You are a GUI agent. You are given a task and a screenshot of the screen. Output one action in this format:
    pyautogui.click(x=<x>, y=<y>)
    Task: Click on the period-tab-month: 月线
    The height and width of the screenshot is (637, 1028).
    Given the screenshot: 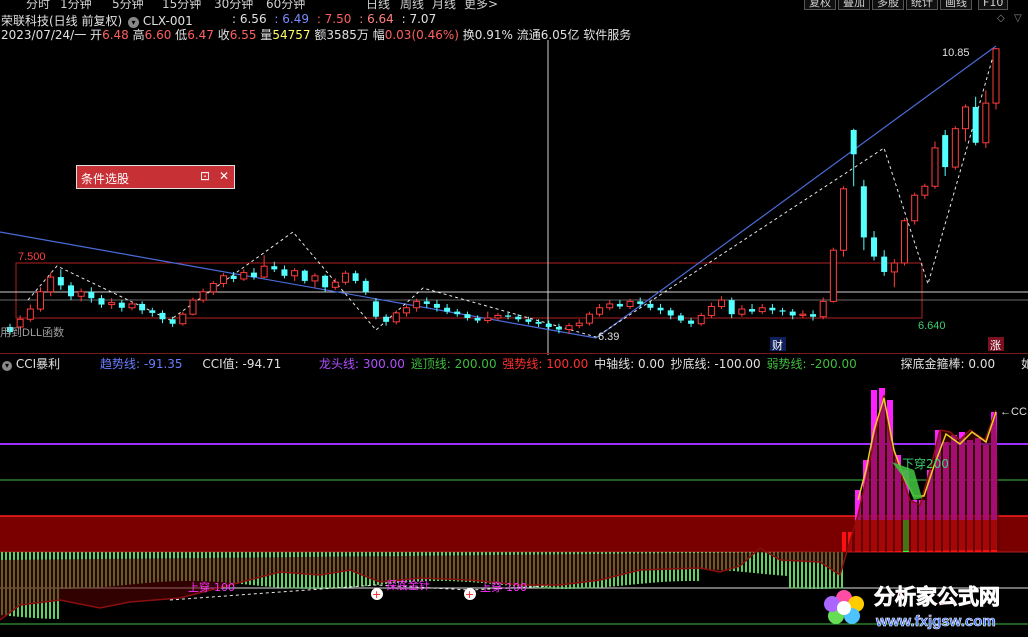 What is the action you would take?
    pyautogui.click(x=444, y=5)
    